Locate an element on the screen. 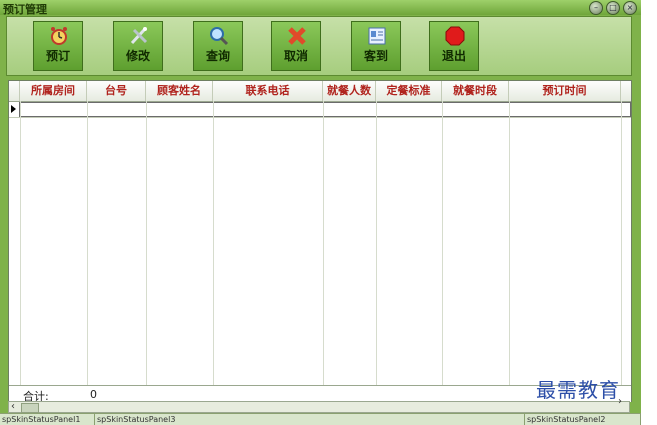  minimize-icon: – is located at coordinates (596, 8).